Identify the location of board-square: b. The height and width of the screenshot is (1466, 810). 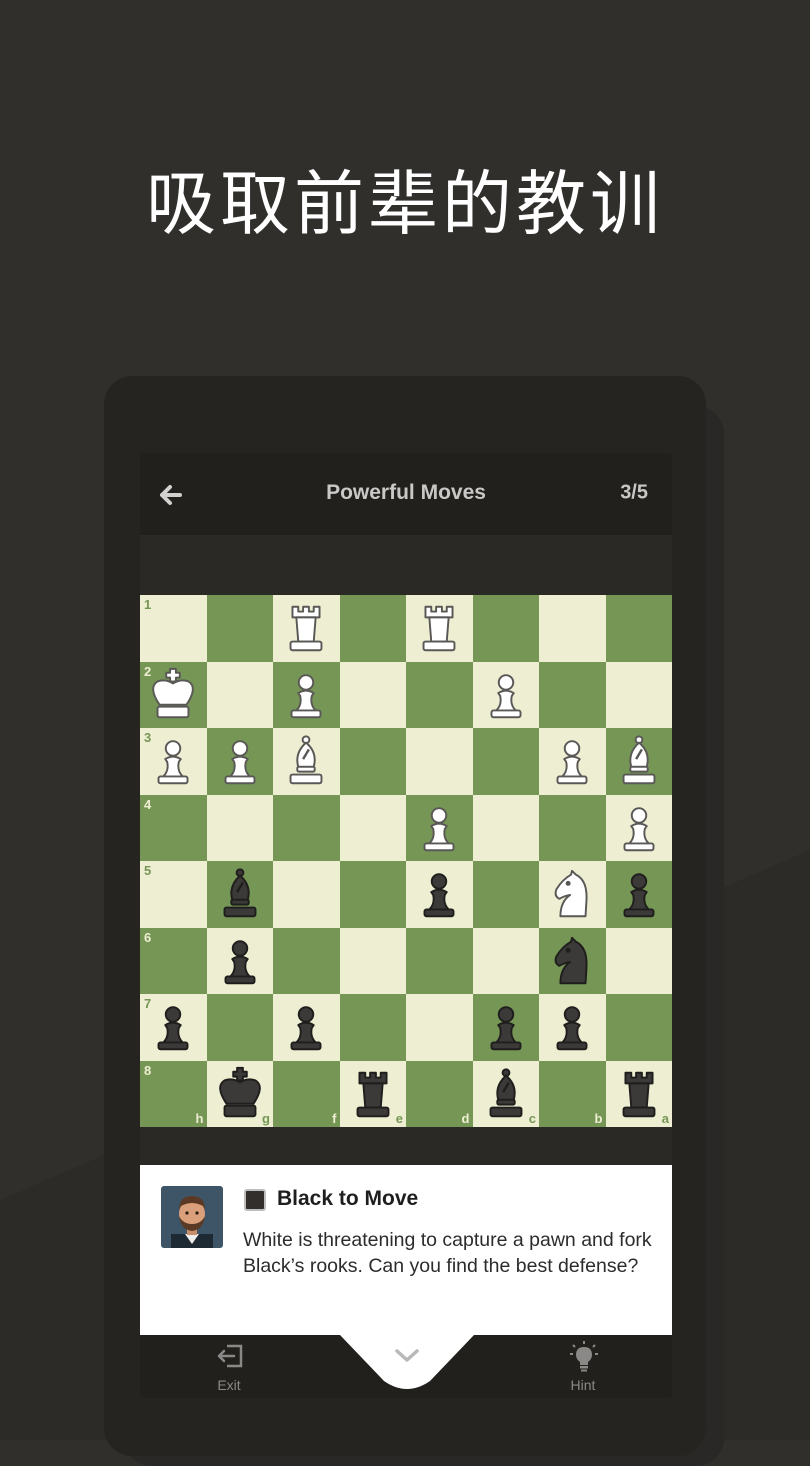
(572, 1093).